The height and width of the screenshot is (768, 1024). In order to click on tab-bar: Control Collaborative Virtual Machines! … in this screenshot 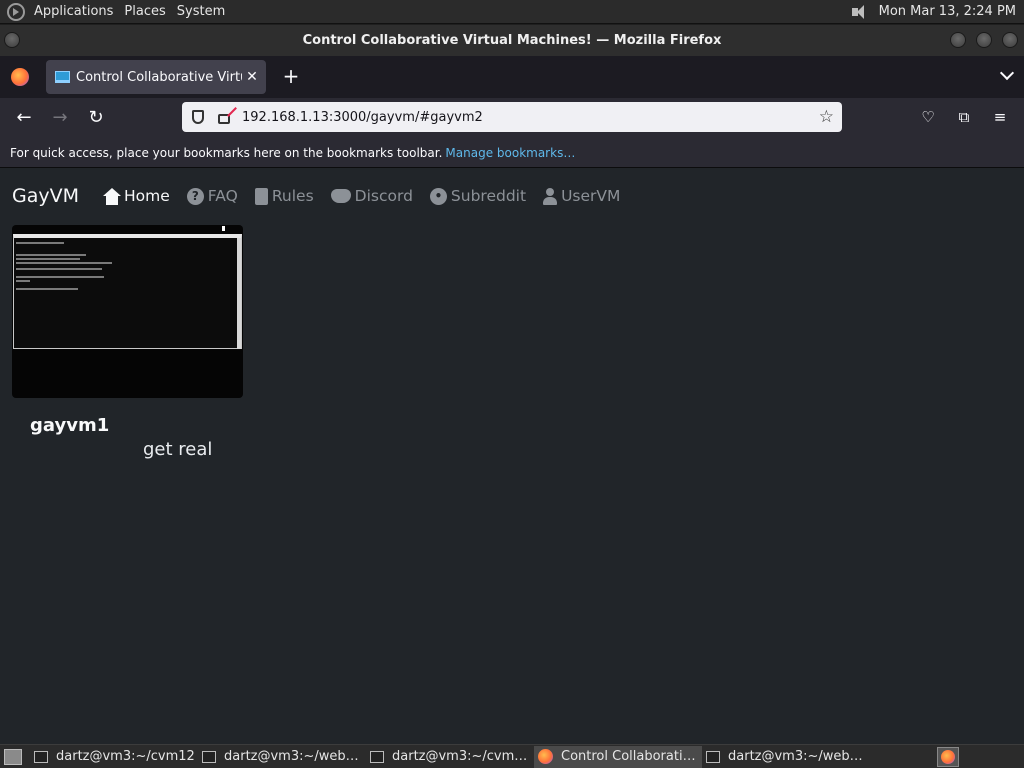, I will do `click(512, 77)`.